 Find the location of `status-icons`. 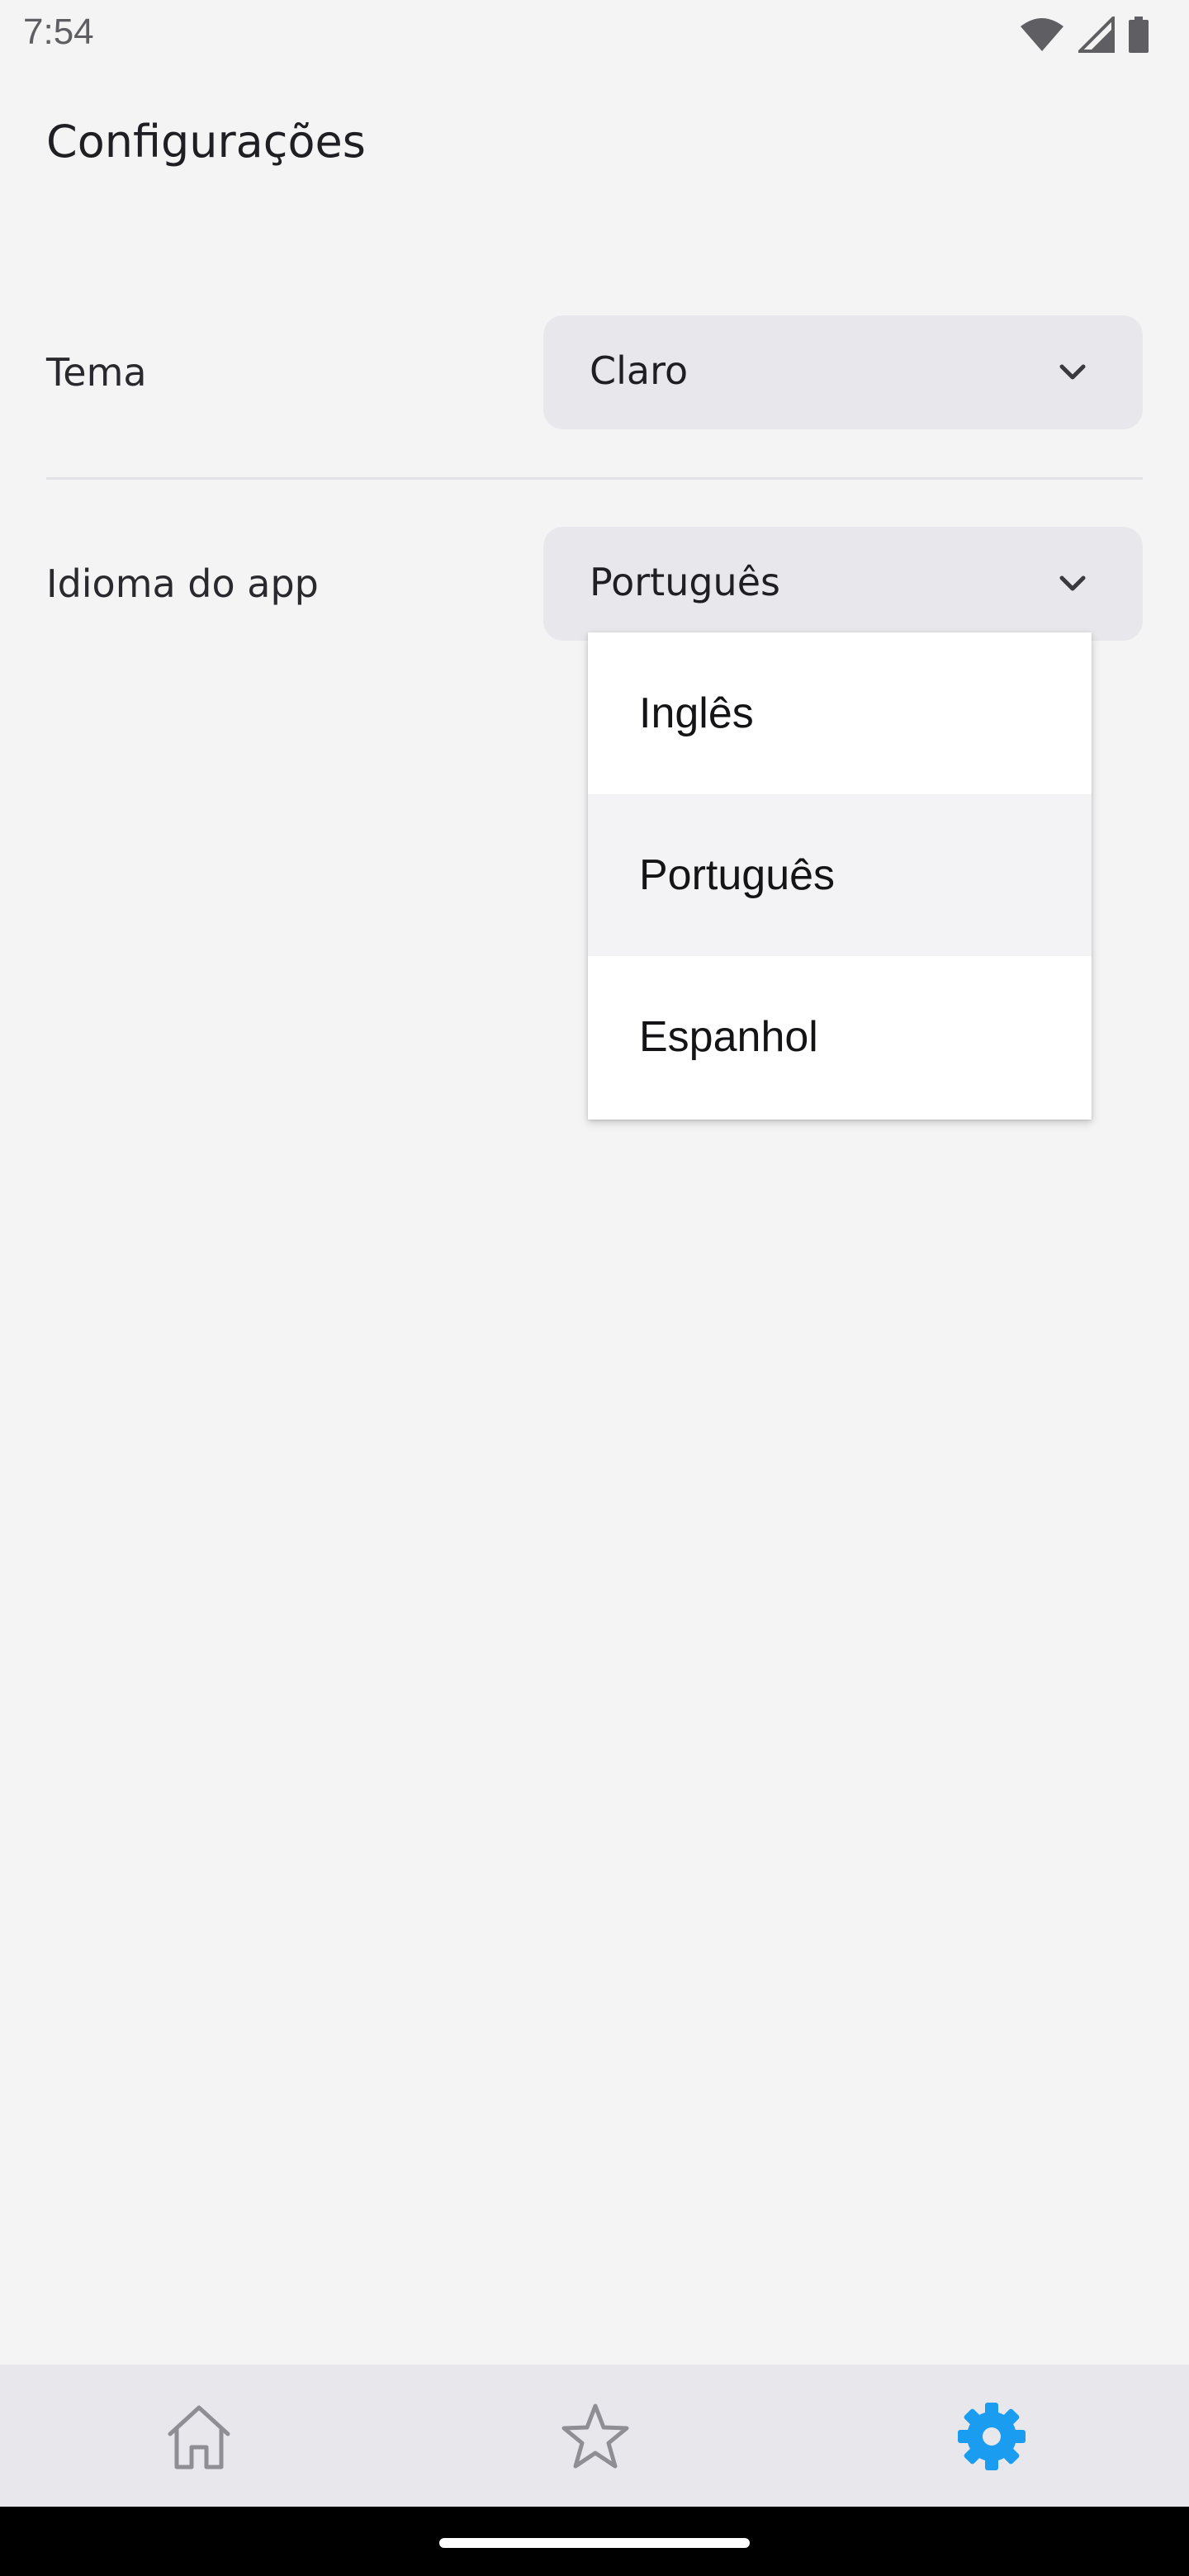

status-icons is located at coordinates (1084, 34).